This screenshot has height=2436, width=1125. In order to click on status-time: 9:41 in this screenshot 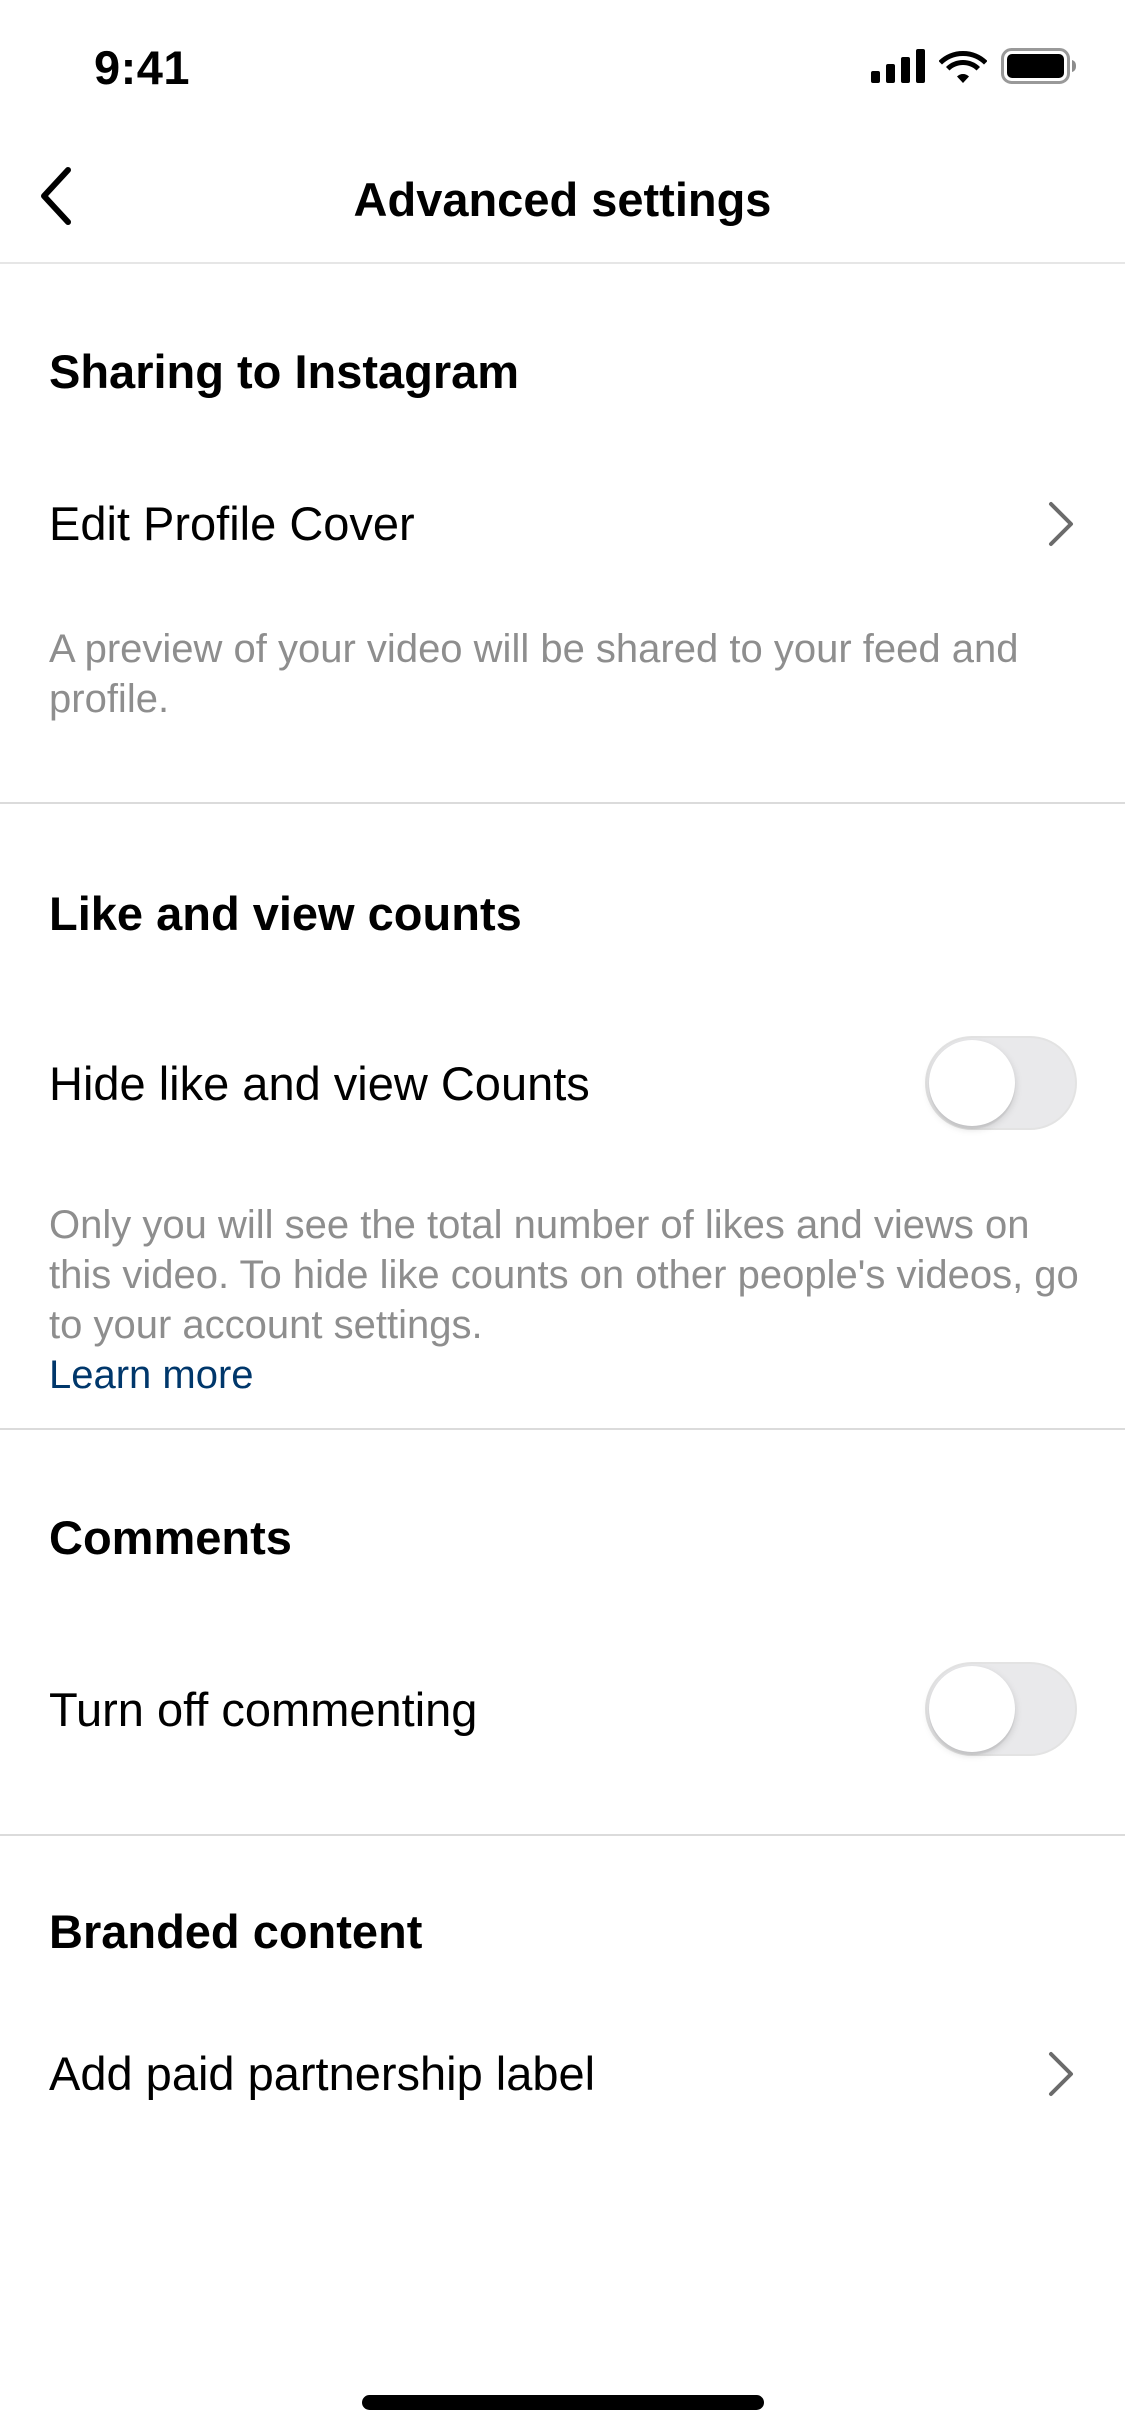, I will do `click(142, 67)`.